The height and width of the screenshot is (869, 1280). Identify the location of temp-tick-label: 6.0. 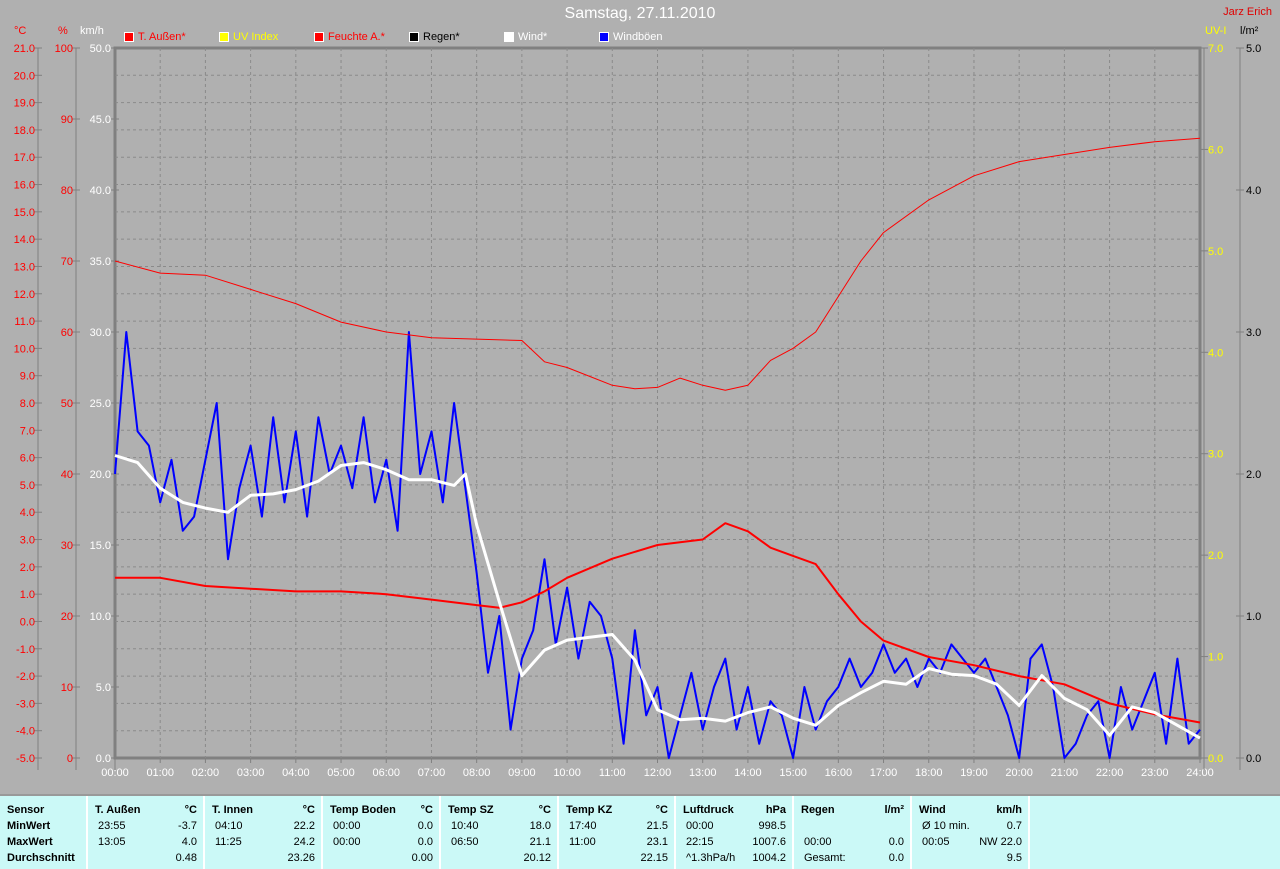
(27, 459).